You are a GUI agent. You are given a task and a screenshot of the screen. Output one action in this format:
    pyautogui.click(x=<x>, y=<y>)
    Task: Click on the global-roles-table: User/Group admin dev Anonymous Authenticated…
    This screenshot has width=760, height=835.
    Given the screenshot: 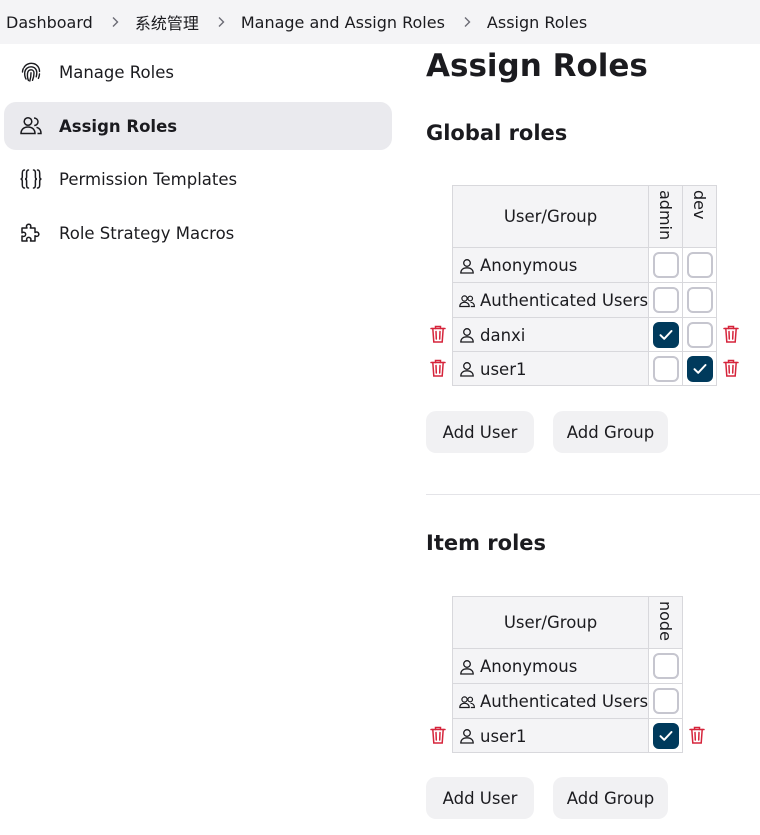 What is the action you would take?
    pyautogui.click(x=584, y=285)
    